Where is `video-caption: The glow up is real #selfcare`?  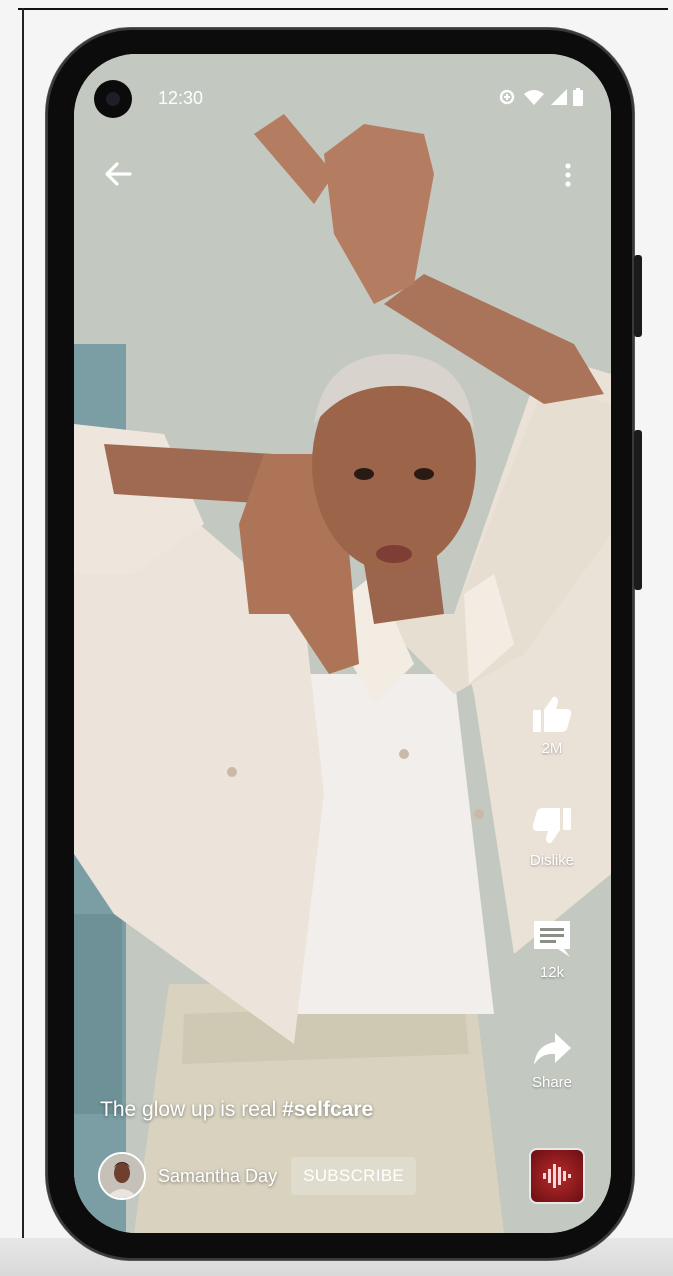
video-caption: The glow up is real #selfcare is located at coordinates (236, 1110).